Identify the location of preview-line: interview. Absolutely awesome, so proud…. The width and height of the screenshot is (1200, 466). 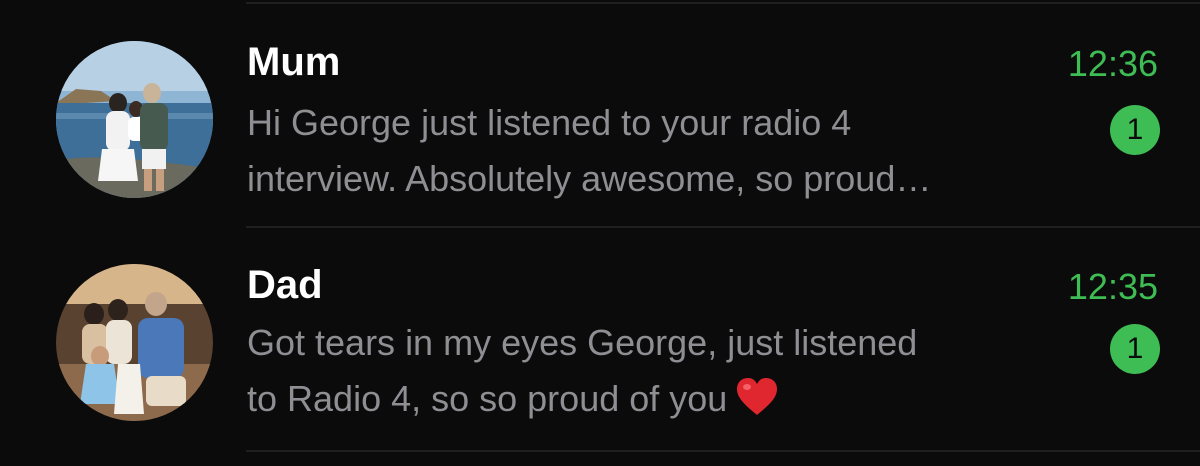
(589, 178).